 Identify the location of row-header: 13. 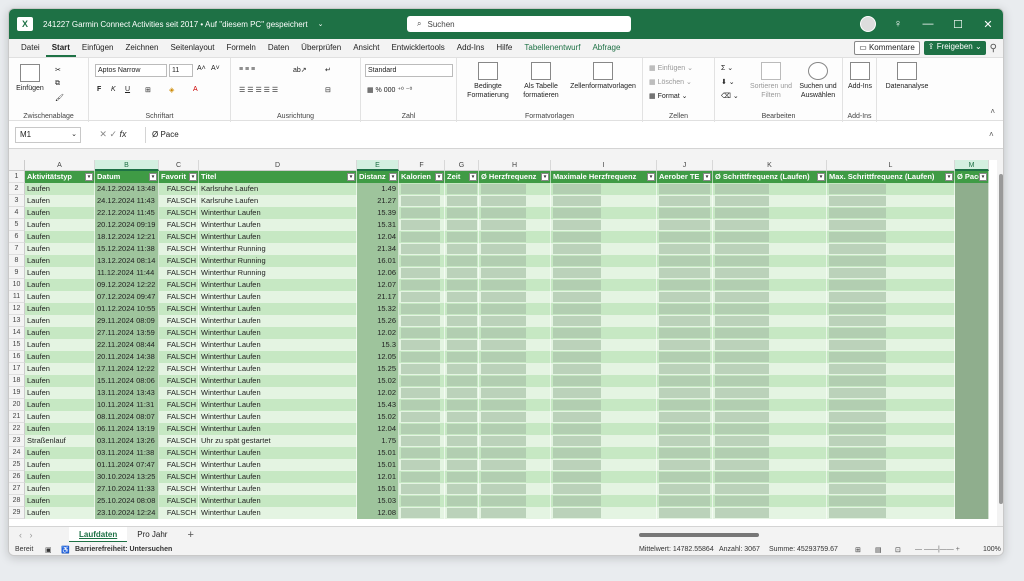
(17, 321).